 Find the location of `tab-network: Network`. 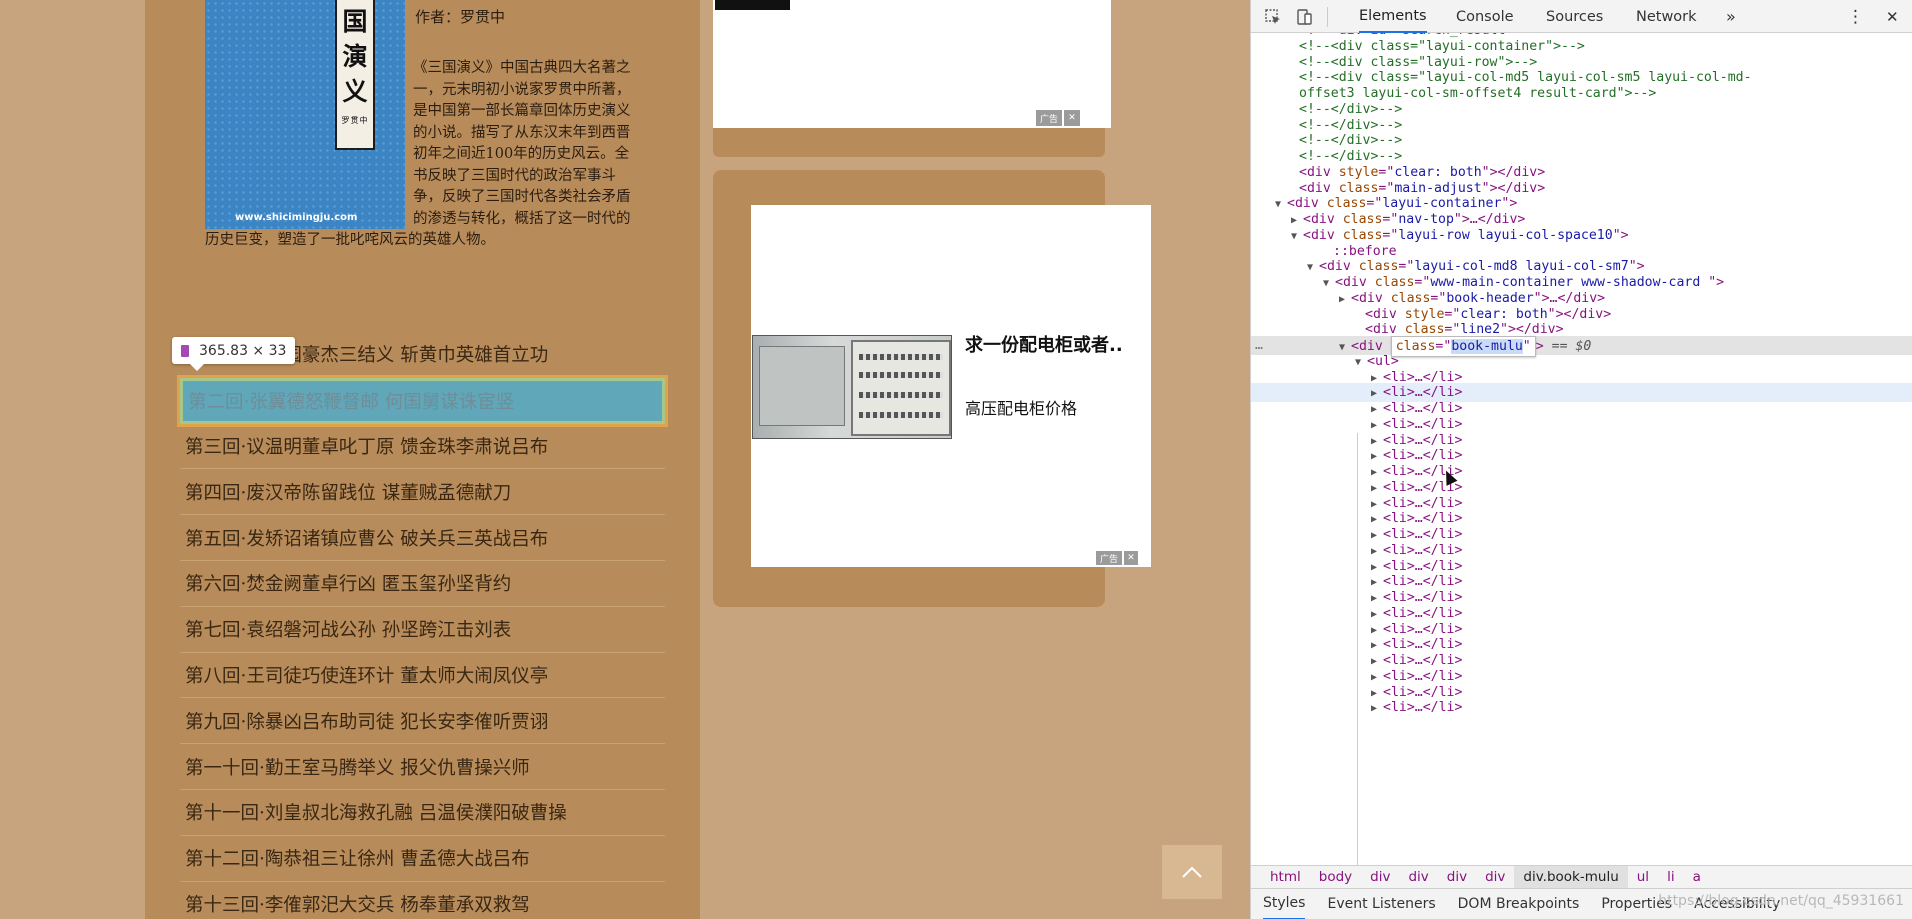

tab-network: Network is located at coordinates (1666, 16).